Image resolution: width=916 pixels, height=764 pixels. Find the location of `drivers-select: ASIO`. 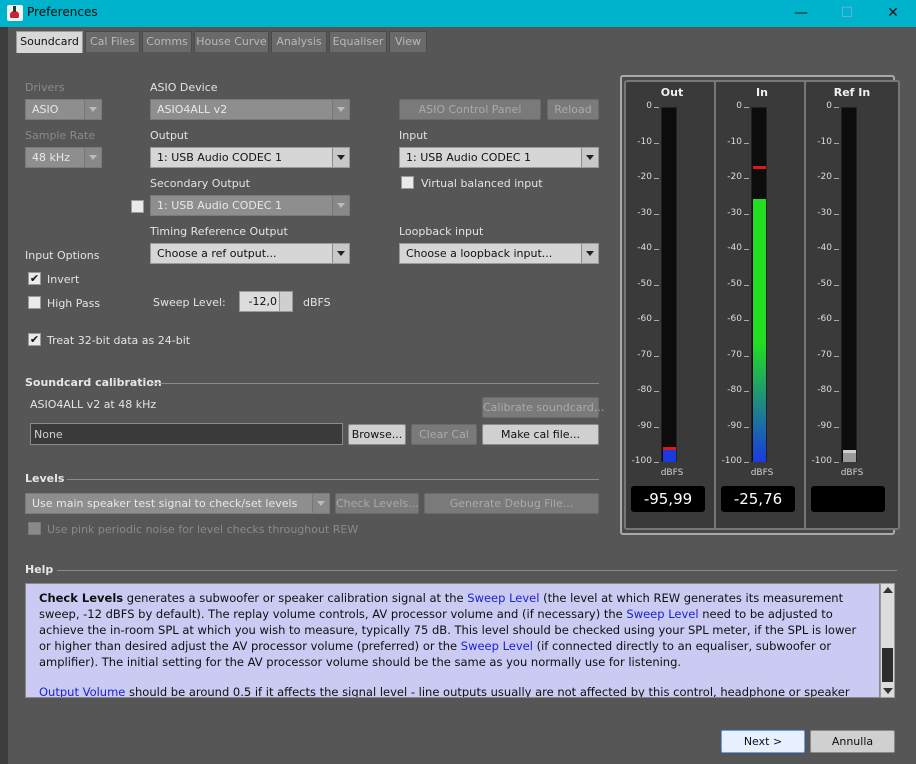

drivers-select: ASIO is located at coordinates (63, 109).